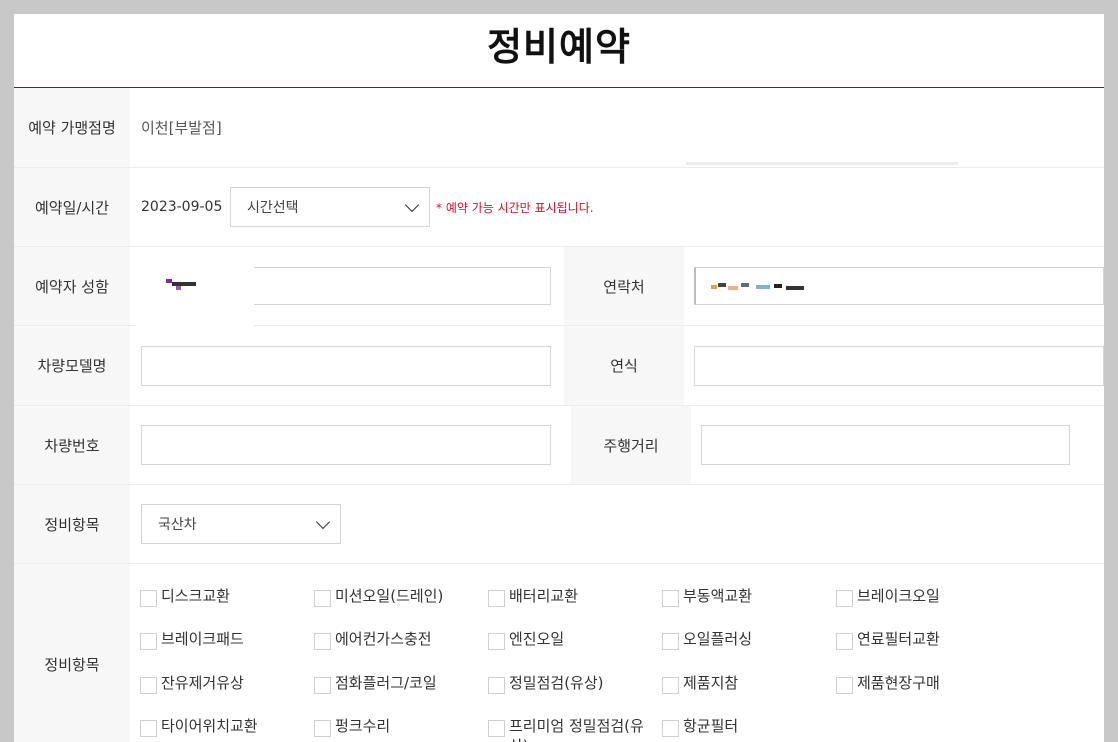  I want to click on service-item-checkbox: 정밀점검(유상), so click(575, 687).